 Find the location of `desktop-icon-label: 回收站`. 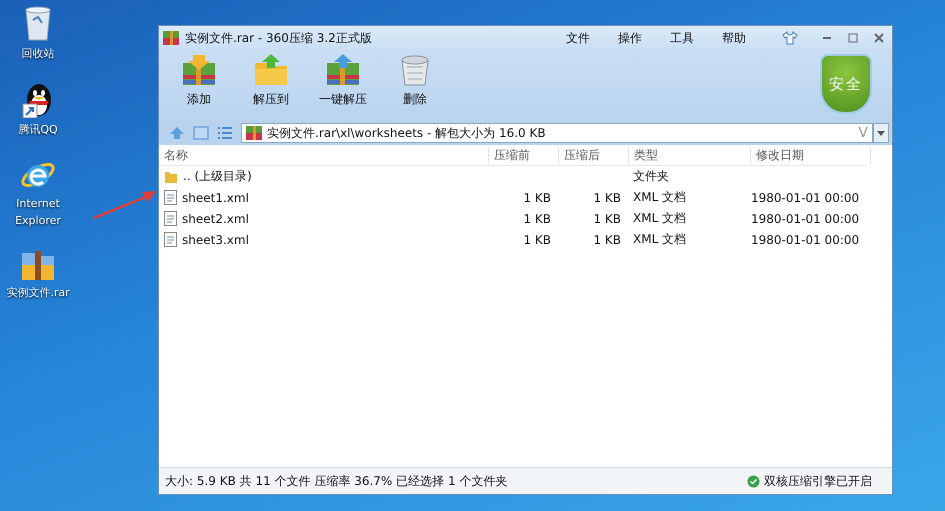

desktop-icon-label: 回收站 is located at coordinates (38, 53).